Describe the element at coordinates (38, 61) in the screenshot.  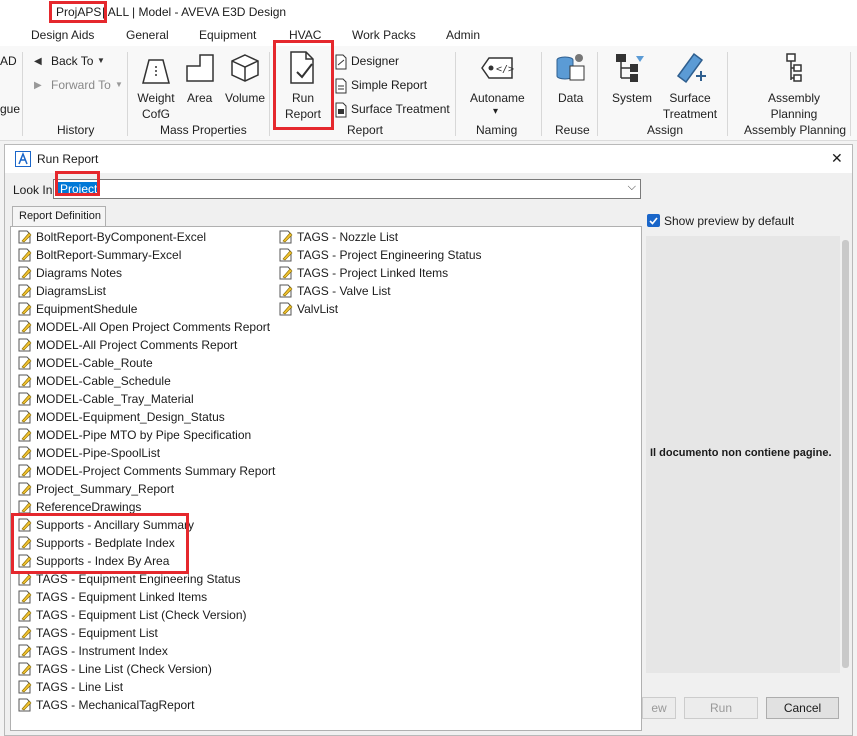
I see `back-arrow-icon: ◀` at that location.